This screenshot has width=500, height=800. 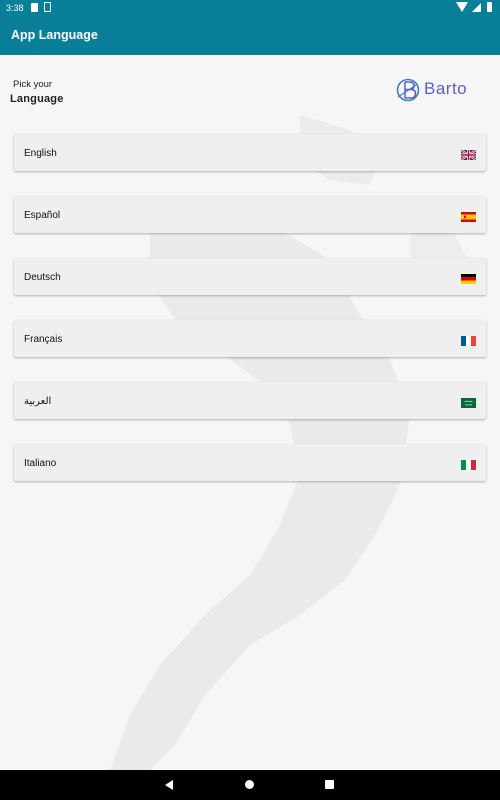 What do you see at coordinates (468, 155) in the screenshot?
I see `uk-flag-icon` at bounding box center [468, 155].